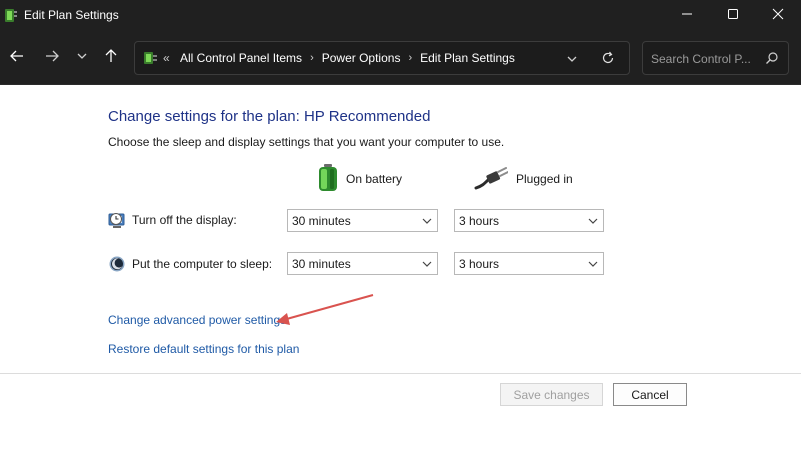 Image resolution: width=801 pixels, height=466 pixels. I want to click on maximize-icon, so click(733, 15).